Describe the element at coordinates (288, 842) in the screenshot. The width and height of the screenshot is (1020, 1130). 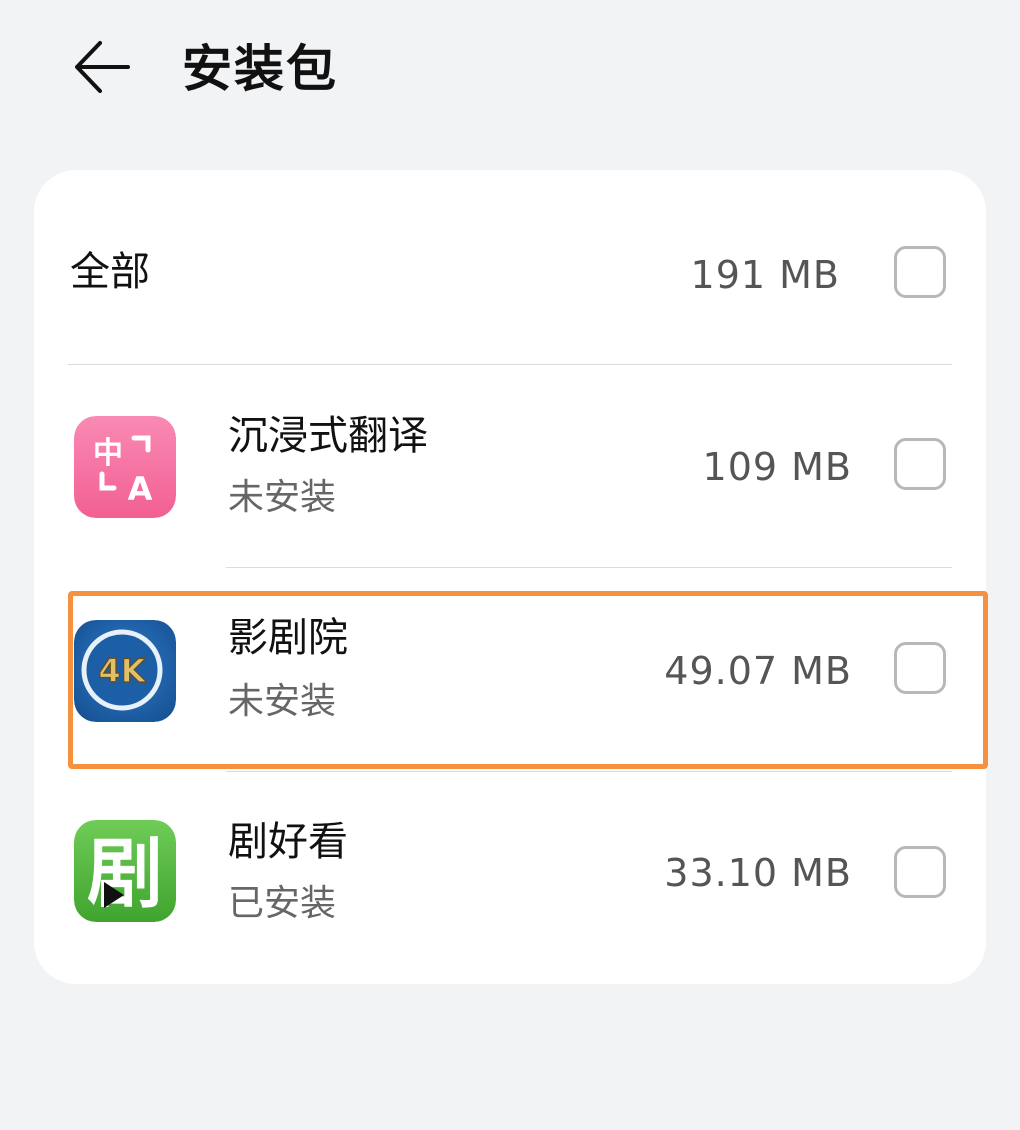
I see `app-name: 剧好看` at that location.